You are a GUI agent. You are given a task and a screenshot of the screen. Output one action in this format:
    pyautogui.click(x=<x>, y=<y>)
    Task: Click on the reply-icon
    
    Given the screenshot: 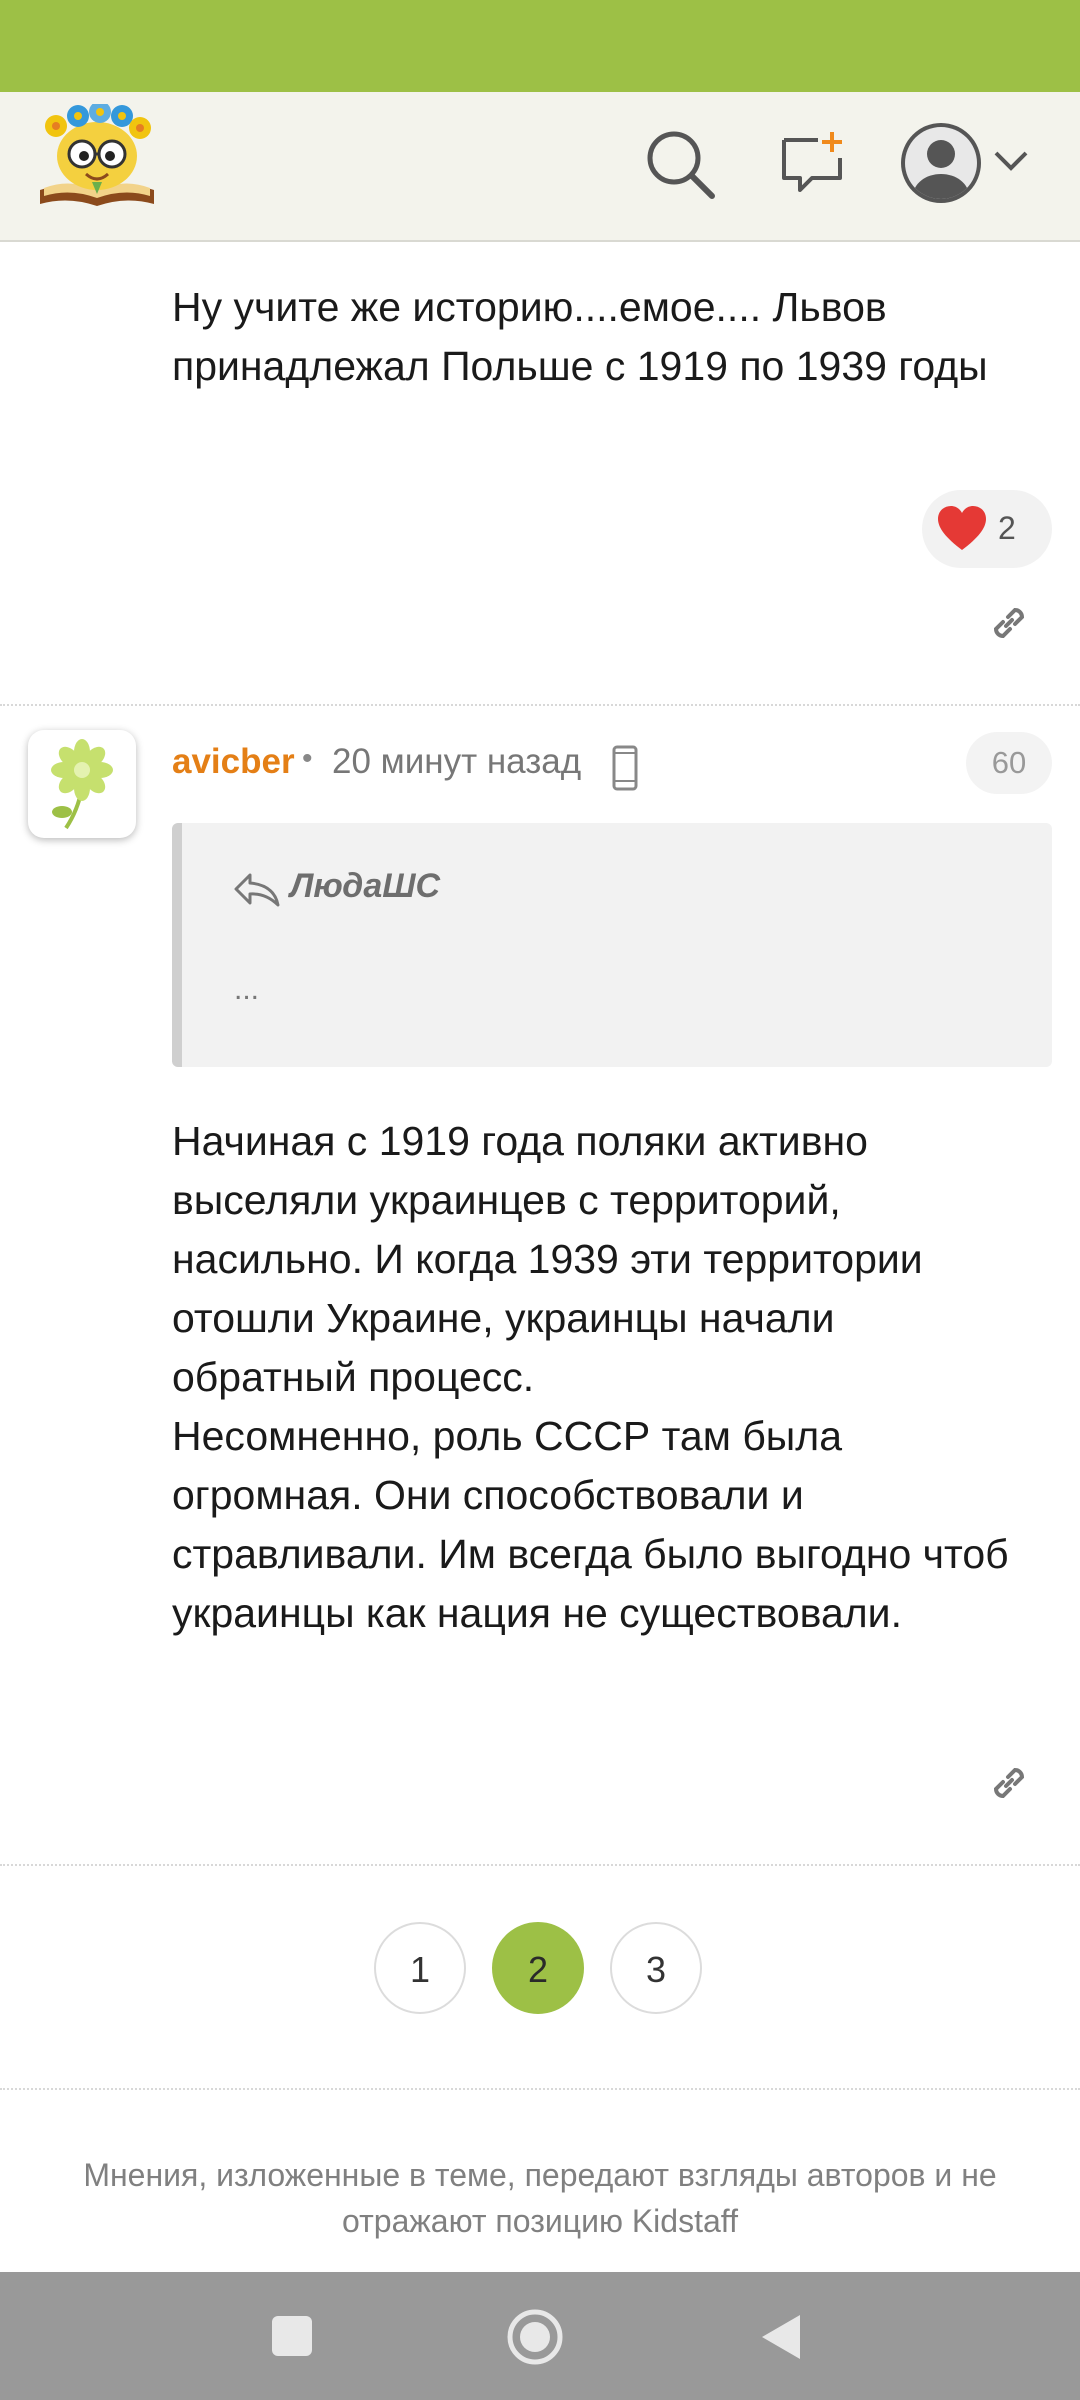 What is the action you would take?
    pyautogui.click(x=257, y=890)
    